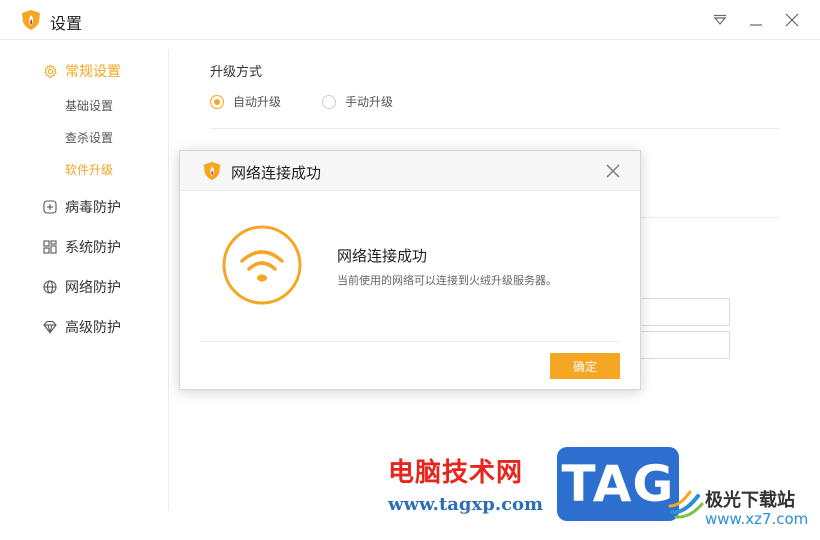 This screenshot has width=820, height=540. I want to click on dialog-header: 网络连接成功, so click(410, 171).